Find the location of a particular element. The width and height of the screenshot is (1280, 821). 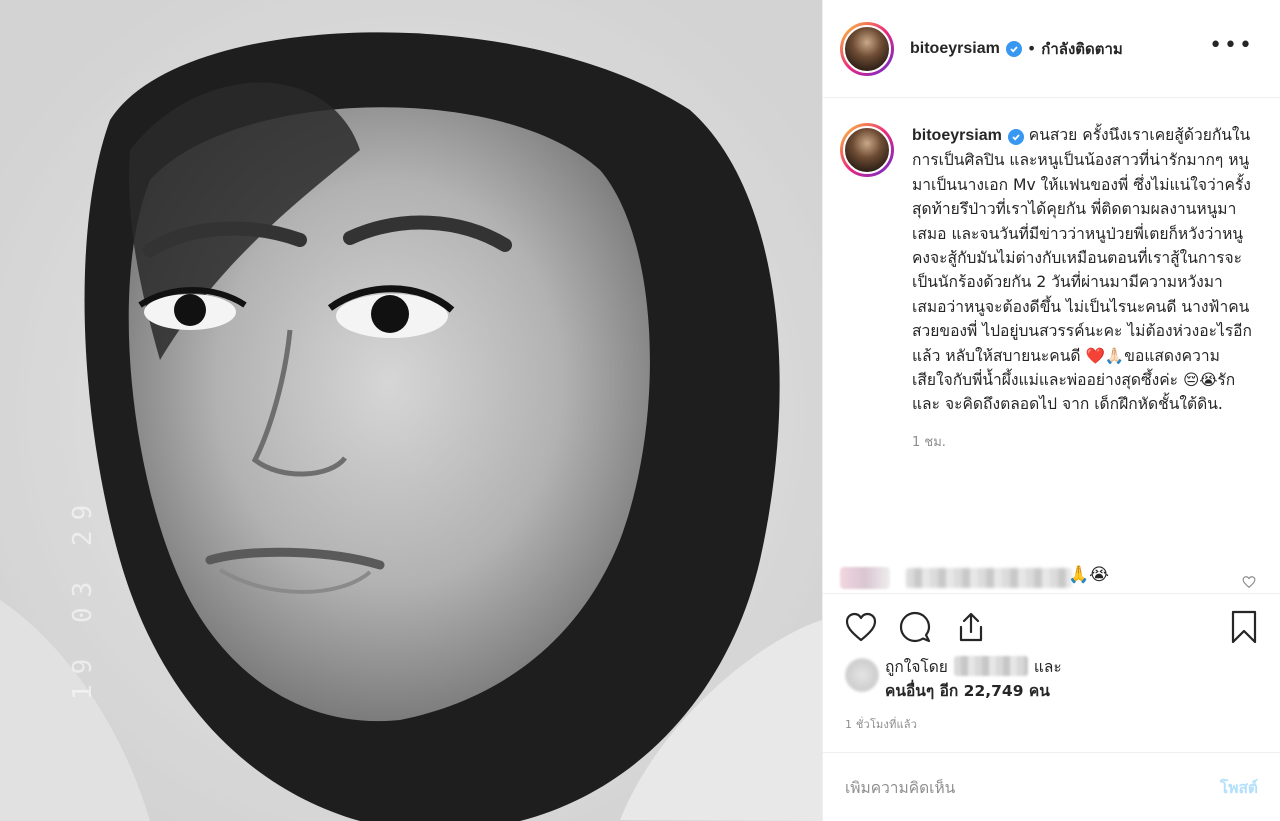

caption-avatar is located at coordinates (867, 150).